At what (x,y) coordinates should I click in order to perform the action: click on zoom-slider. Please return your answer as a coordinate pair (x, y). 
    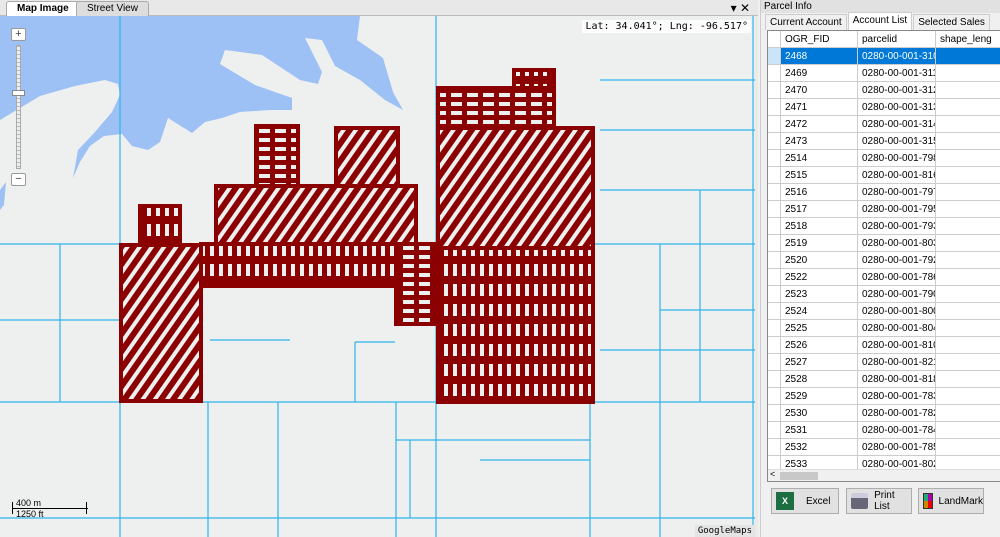
    Looking at the image, I should click on (18, 107).